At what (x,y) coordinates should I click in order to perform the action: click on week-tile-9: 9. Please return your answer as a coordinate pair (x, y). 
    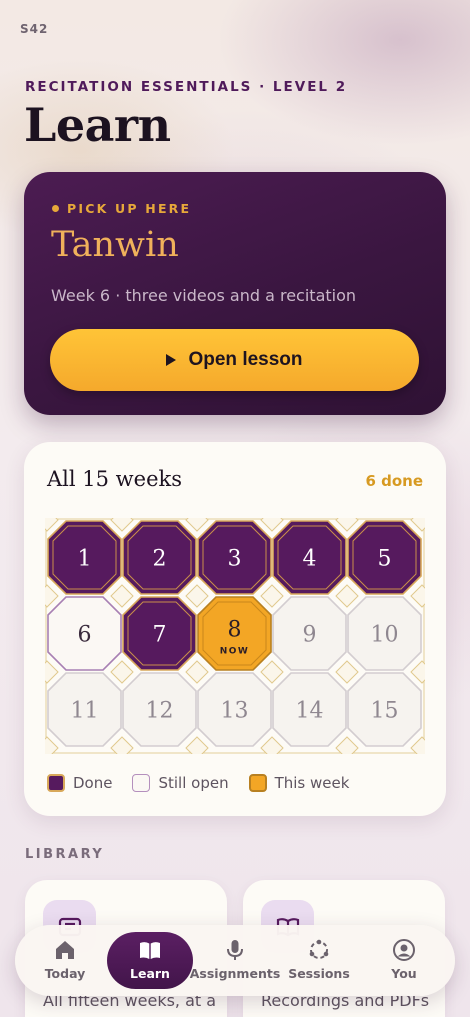
    Looking at the image, I should click on (309, 633).